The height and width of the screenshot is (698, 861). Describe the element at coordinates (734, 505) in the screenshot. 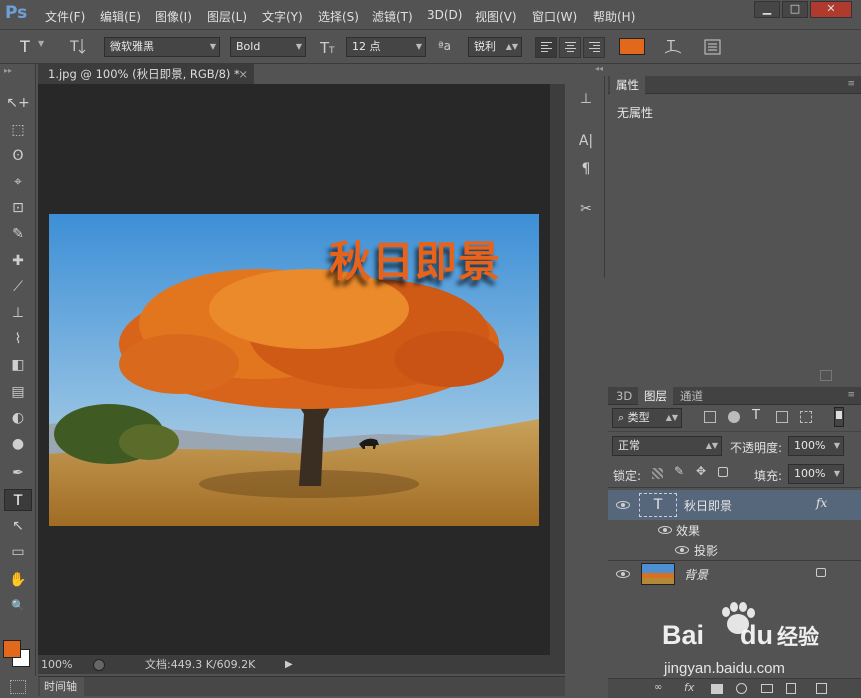

I see `layer-row-text: T 秋日即景 fx` at that location.